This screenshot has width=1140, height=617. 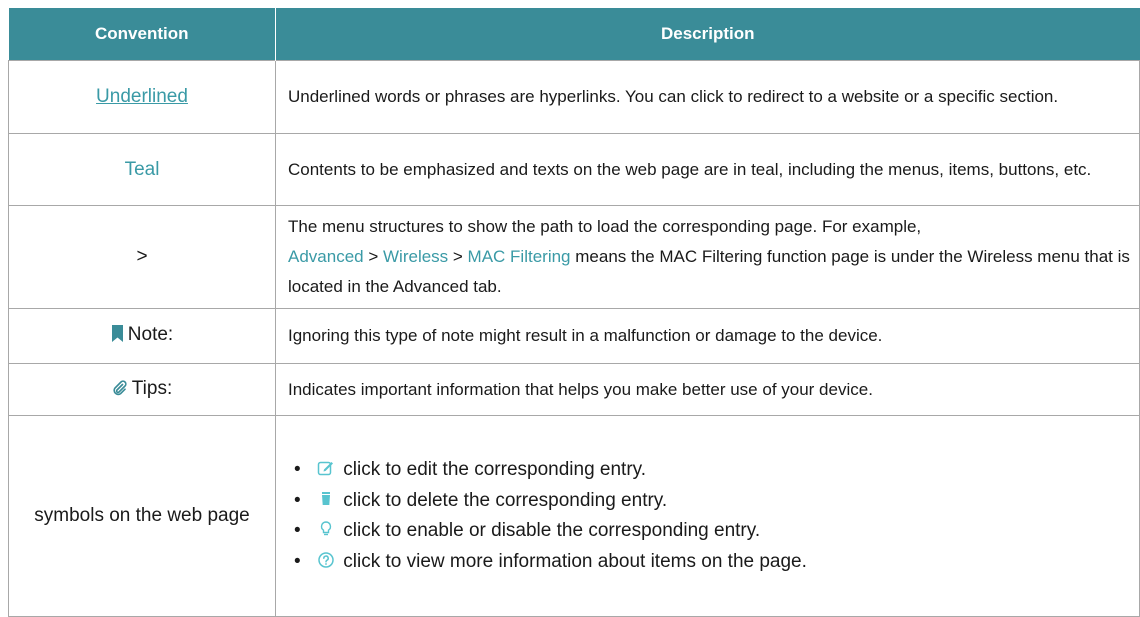 I want to click on edit-icon, so click(x=326, y=466).